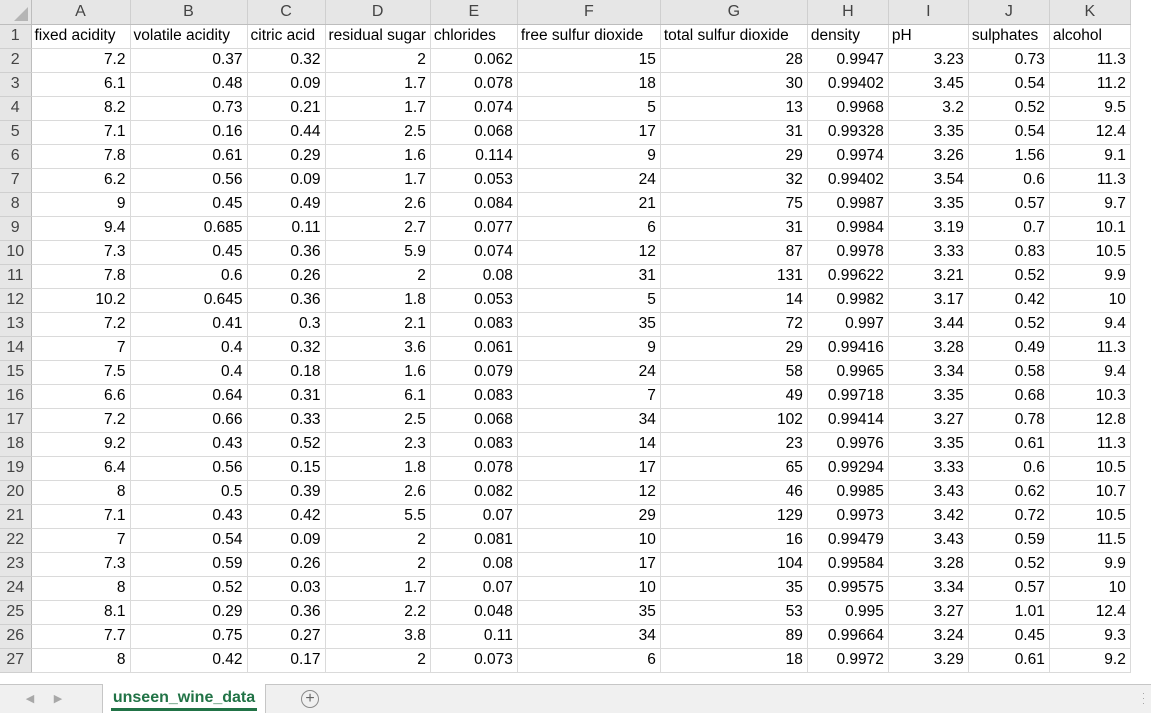  Describe the element at coordinates (734, 492) in the screenshot. I see `data-cell: 46` at that location.